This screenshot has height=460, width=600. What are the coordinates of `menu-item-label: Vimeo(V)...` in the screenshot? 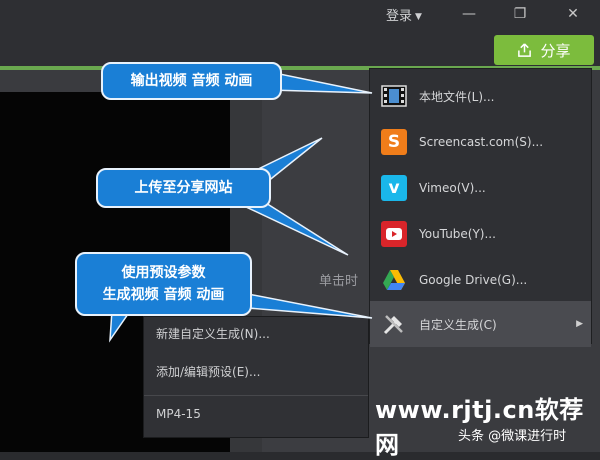 It's located at (452, 188).